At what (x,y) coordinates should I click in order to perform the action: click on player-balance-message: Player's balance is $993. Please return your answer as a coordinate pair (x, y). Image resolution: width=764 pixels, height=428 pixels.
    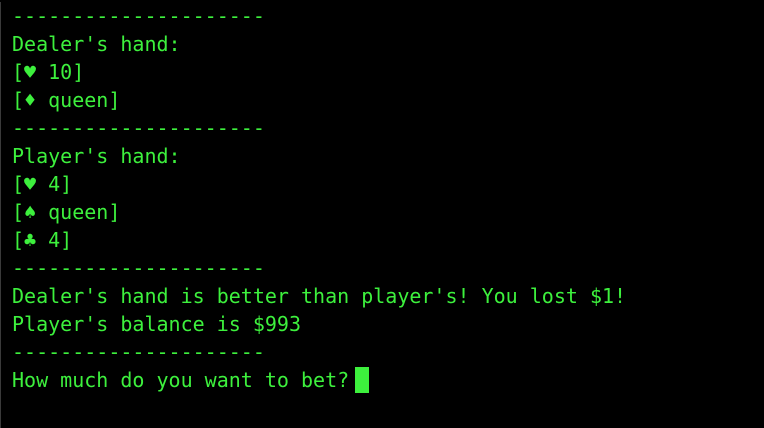
    Looking at the image, I should click on (156, 324).